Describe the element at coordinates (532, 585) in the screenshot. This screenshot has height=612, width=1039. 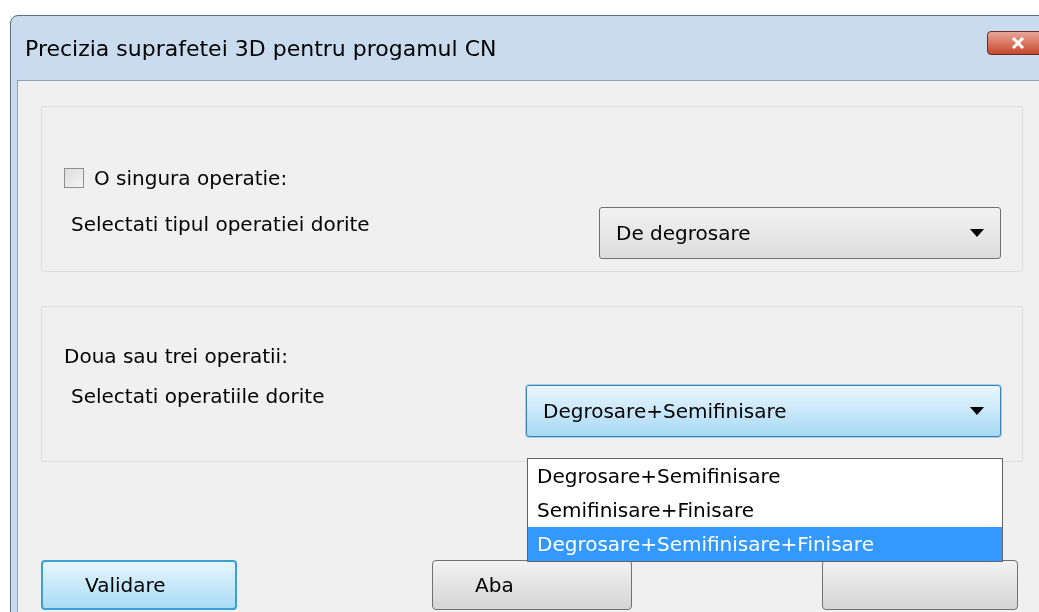
I see `dialog-button: Aba` at that location.